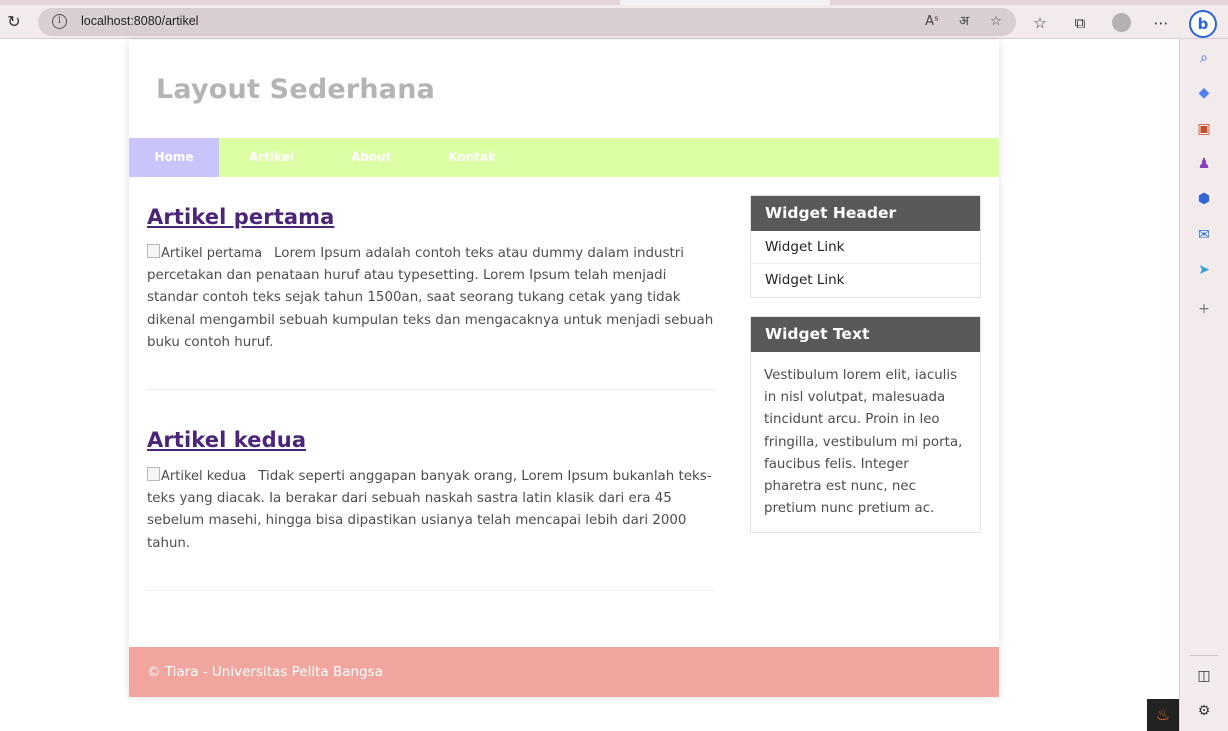 The width and height of the screenshot is (1228, 731). What do you see at coordinates (996, 22) in the screenshot?
I see `add-favorite-icon: ☆` at bounding box center [996, 22].